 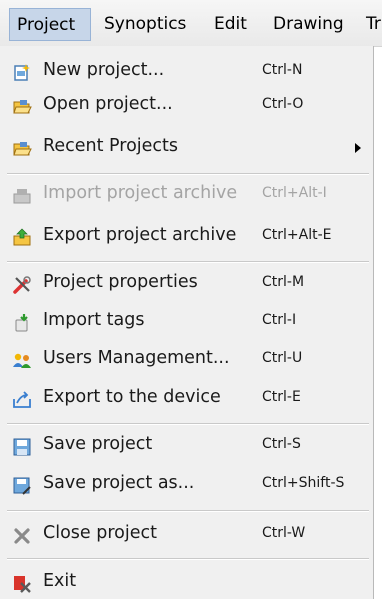 I want to click on save-as-icon, so click(x=22, y=486).